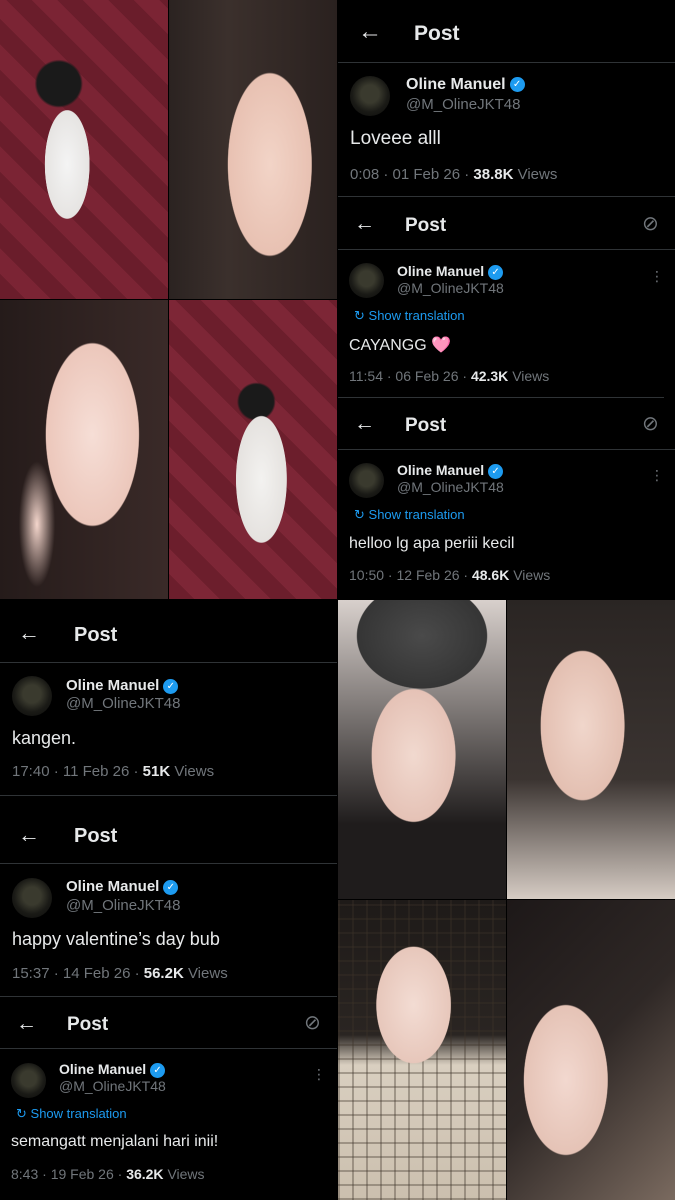 The height and width of the screenshot is (1200, 675). What do you see at coordinates (145, 1174) in the screenshot?
I see `view-count: 36.2K` at bounding box center [145, 1174].